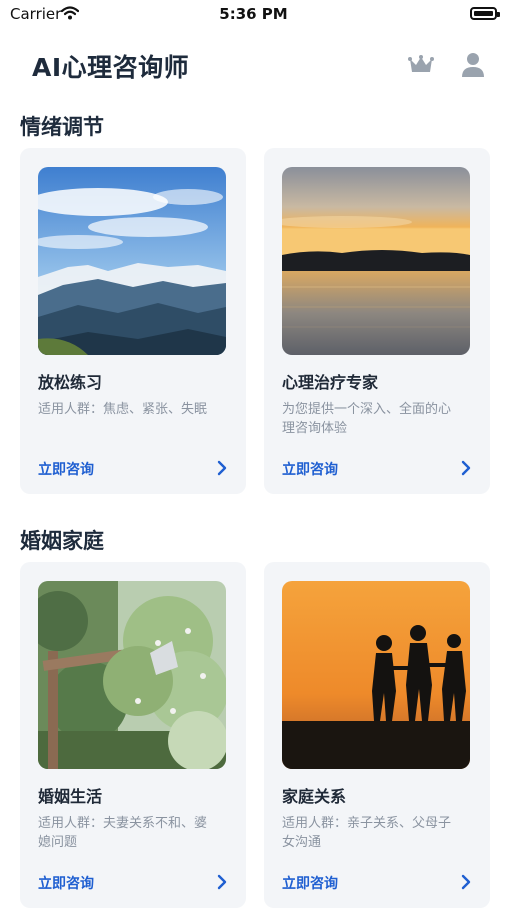 This screenshot has width=507, height=908. What do you see at coordinates (70, 382) in the screenshot?
I see `card-title: 放松练习` at bounding box center [70, 382].